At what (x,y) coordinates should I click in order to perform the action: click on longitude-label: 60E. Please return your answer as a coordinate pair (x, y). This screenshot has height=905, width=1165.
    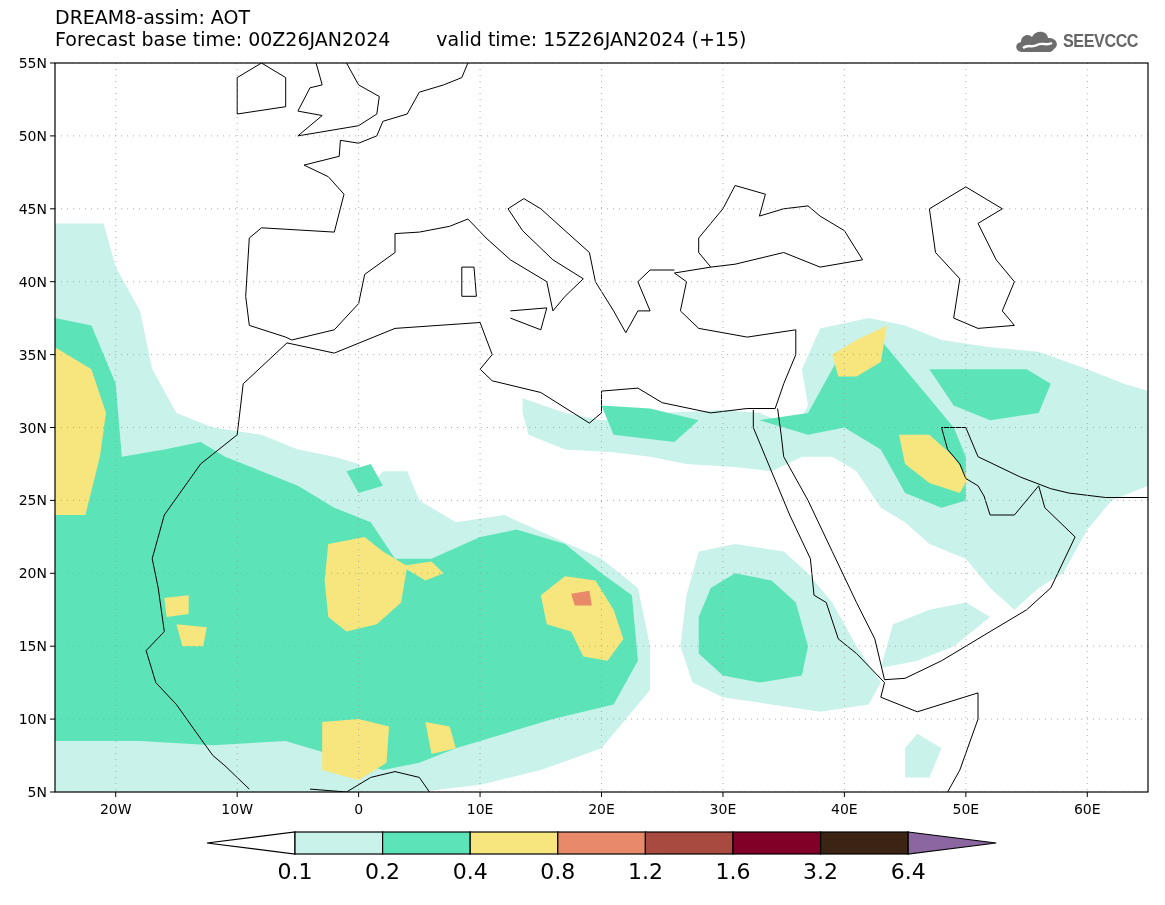
    Looking at the image, I should click on (1087, 809).